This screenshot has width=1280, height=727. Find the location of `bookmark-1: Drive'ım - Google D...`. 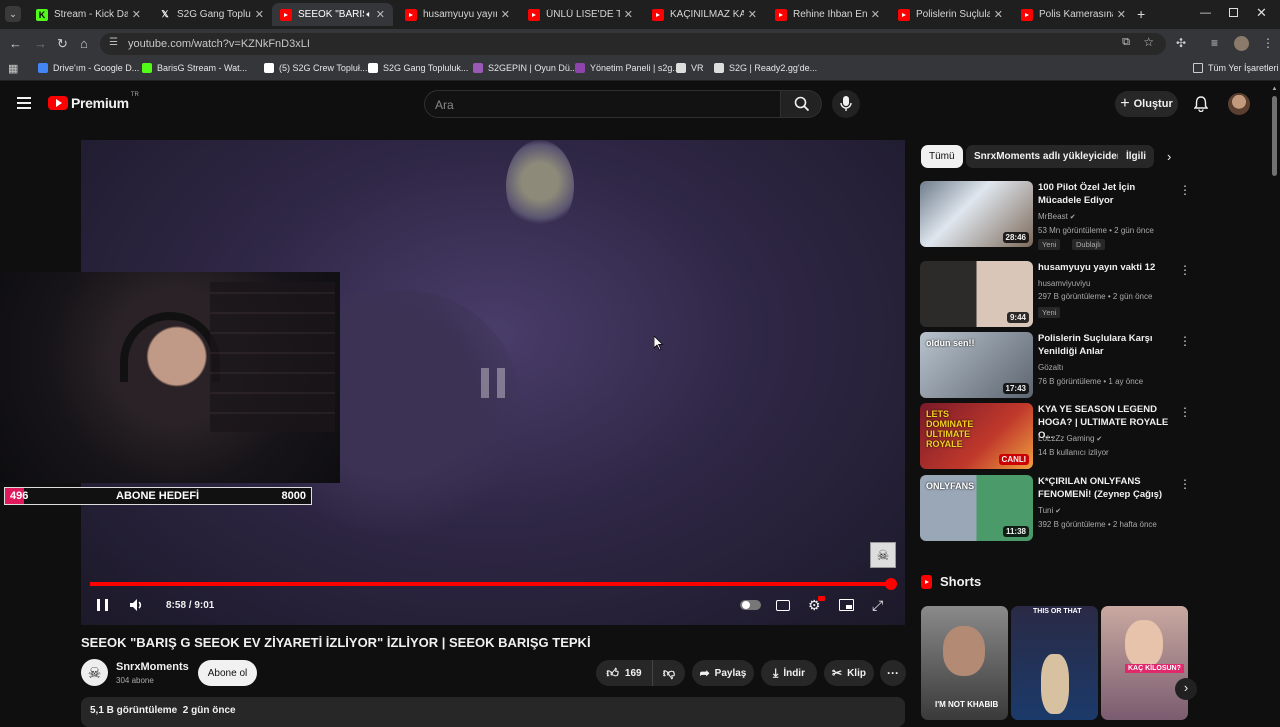

bookmark-1: Drive'ım - Google D... is located at coordinates (88, 68).